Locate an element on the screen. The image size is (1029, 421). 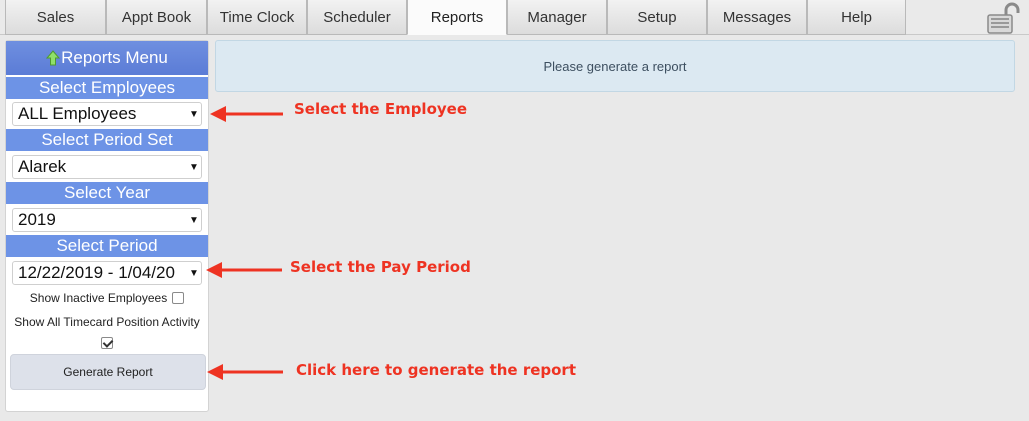
employee-select: ALL Employees ▼ is located at coordinates (107, 114).